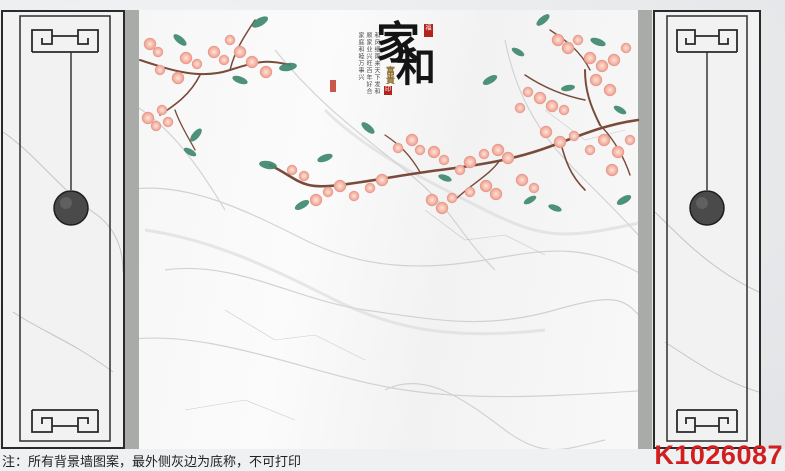 The width and height of the screenshot is (785, 471). Describe the element at coordinates (152, 462) in the screenshot. I see `footer-note: 注：所有背景墙图案，最外侧灰边为底称，不可打印` at that location.